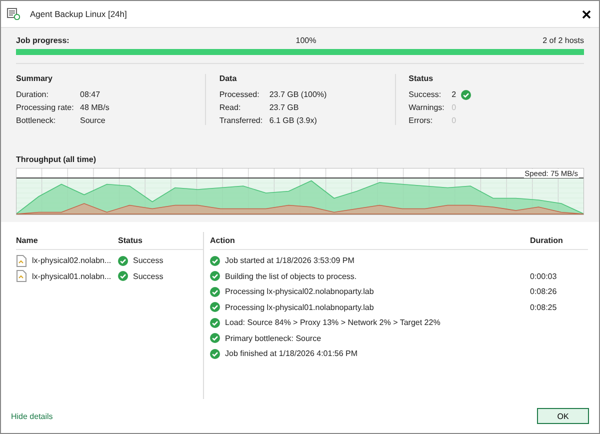 The image size is (600, 434). I want to click on field-value: 6.1 GB (3.9x), so click(293, 120).